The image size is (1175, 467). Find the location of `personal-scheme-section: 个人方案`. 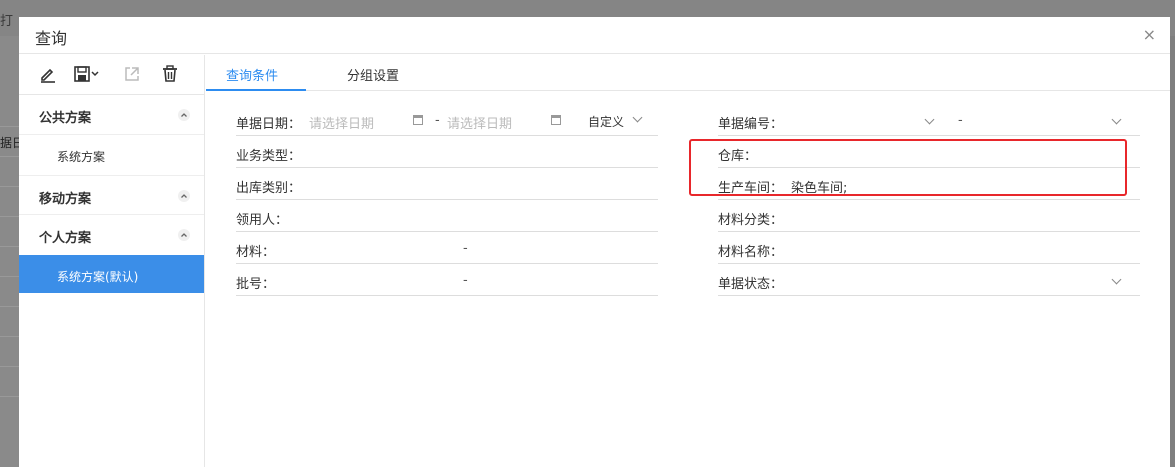

personal-scheme-section: 个人方案 is located at coordinates (111, 235).